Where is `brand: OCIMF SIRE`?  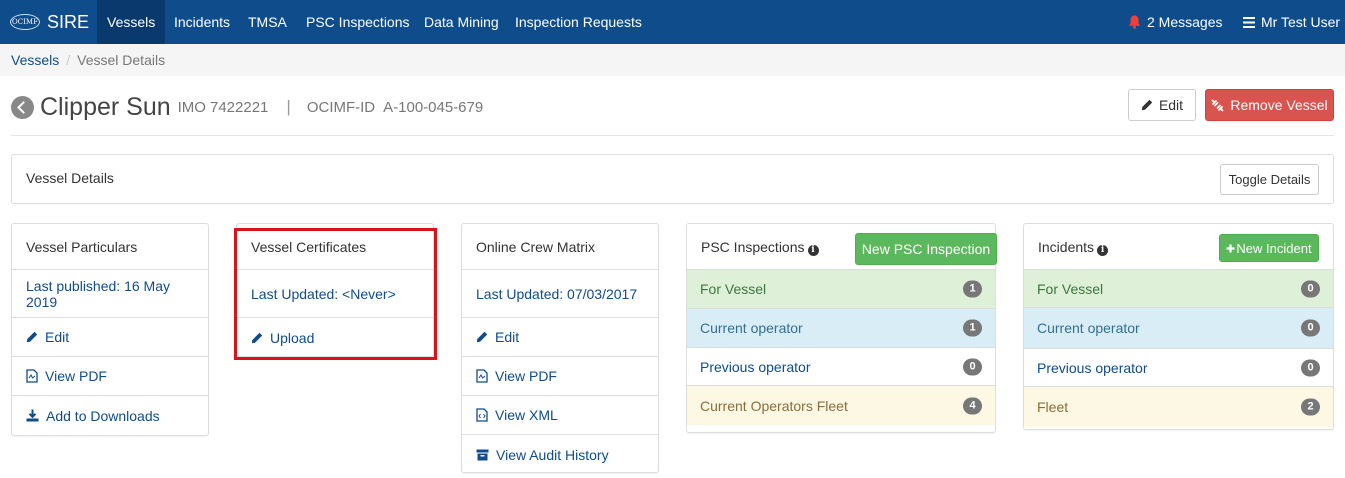 brand: OCIMF SIRE is located at coordinates (49, 22).